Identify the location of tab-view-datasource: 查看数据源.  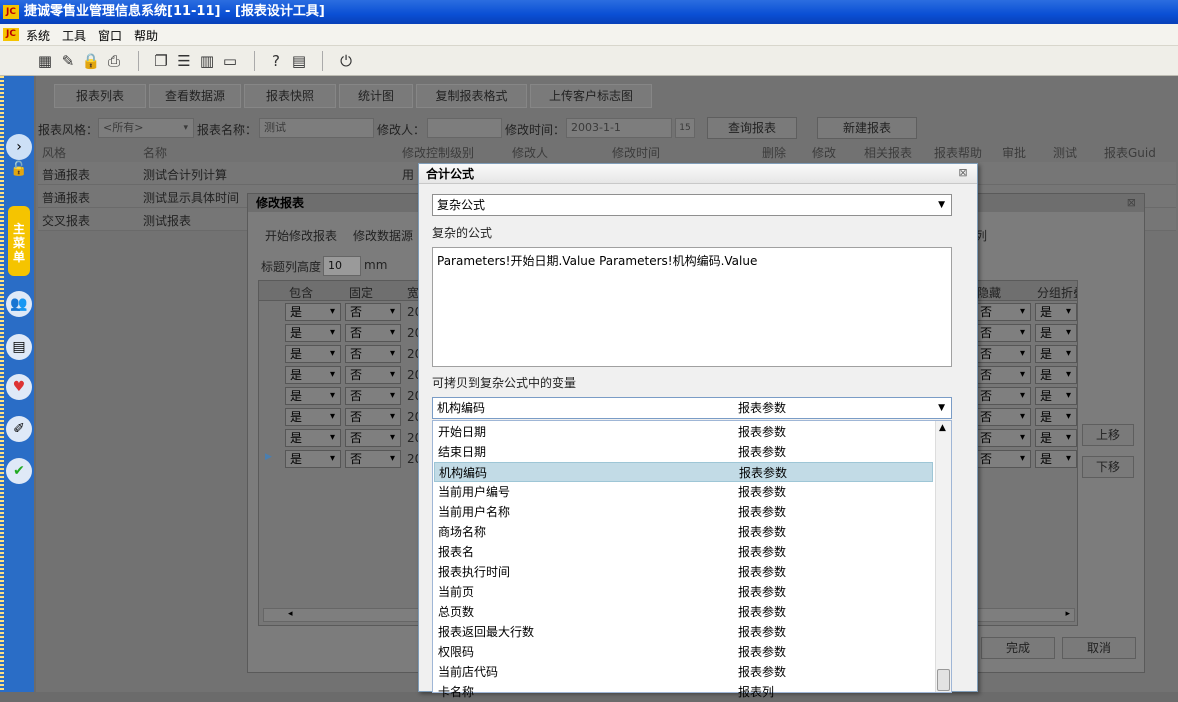
(195, 96).